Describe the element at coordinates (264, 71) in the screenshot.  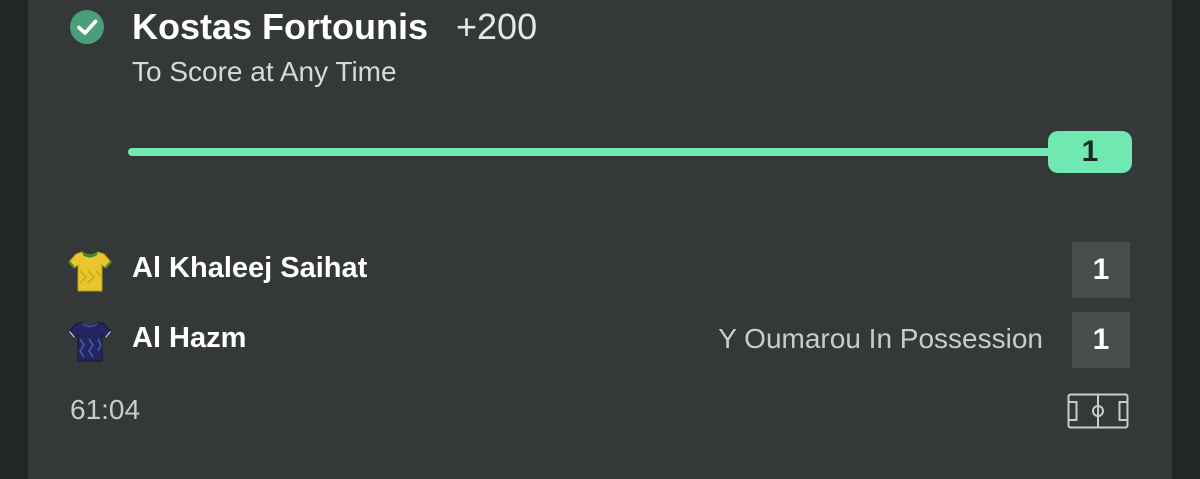
I see `market-name: To Score at Any Time` at that location.